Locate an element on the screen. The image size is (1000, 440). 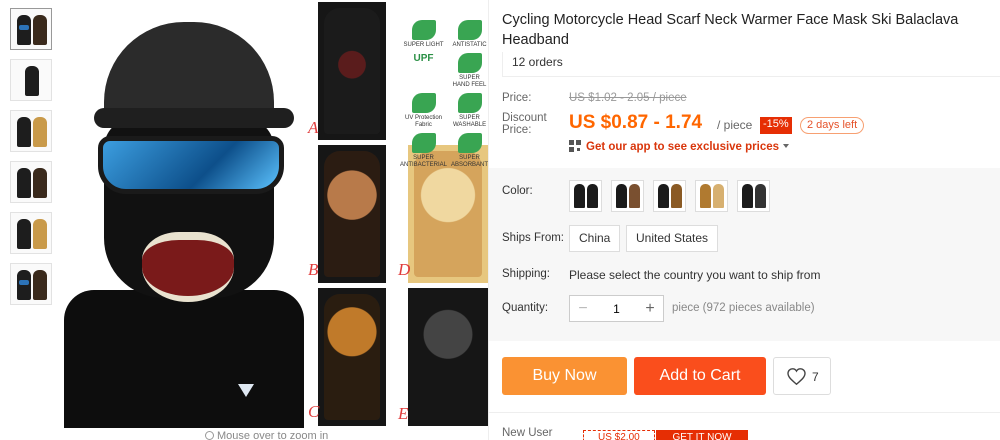
chevron-down-icon is located at coordinates (786, 146).